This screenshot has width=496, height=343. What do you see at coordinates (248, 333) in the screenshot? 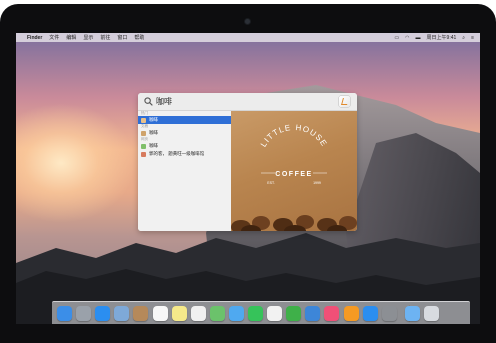
I see `macbook-bottom-bezel` at bounding box center [248, 333].